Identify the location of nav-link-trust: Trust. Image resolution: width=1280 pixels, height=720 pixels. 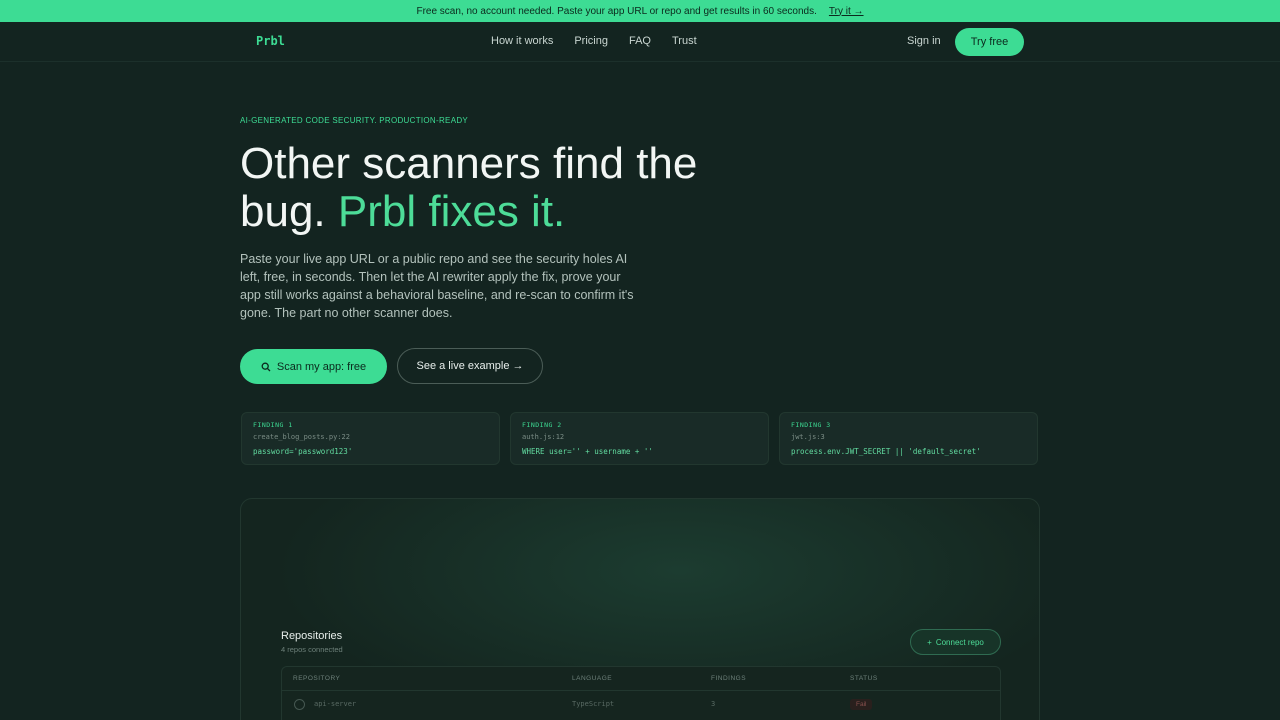
(684, 41).